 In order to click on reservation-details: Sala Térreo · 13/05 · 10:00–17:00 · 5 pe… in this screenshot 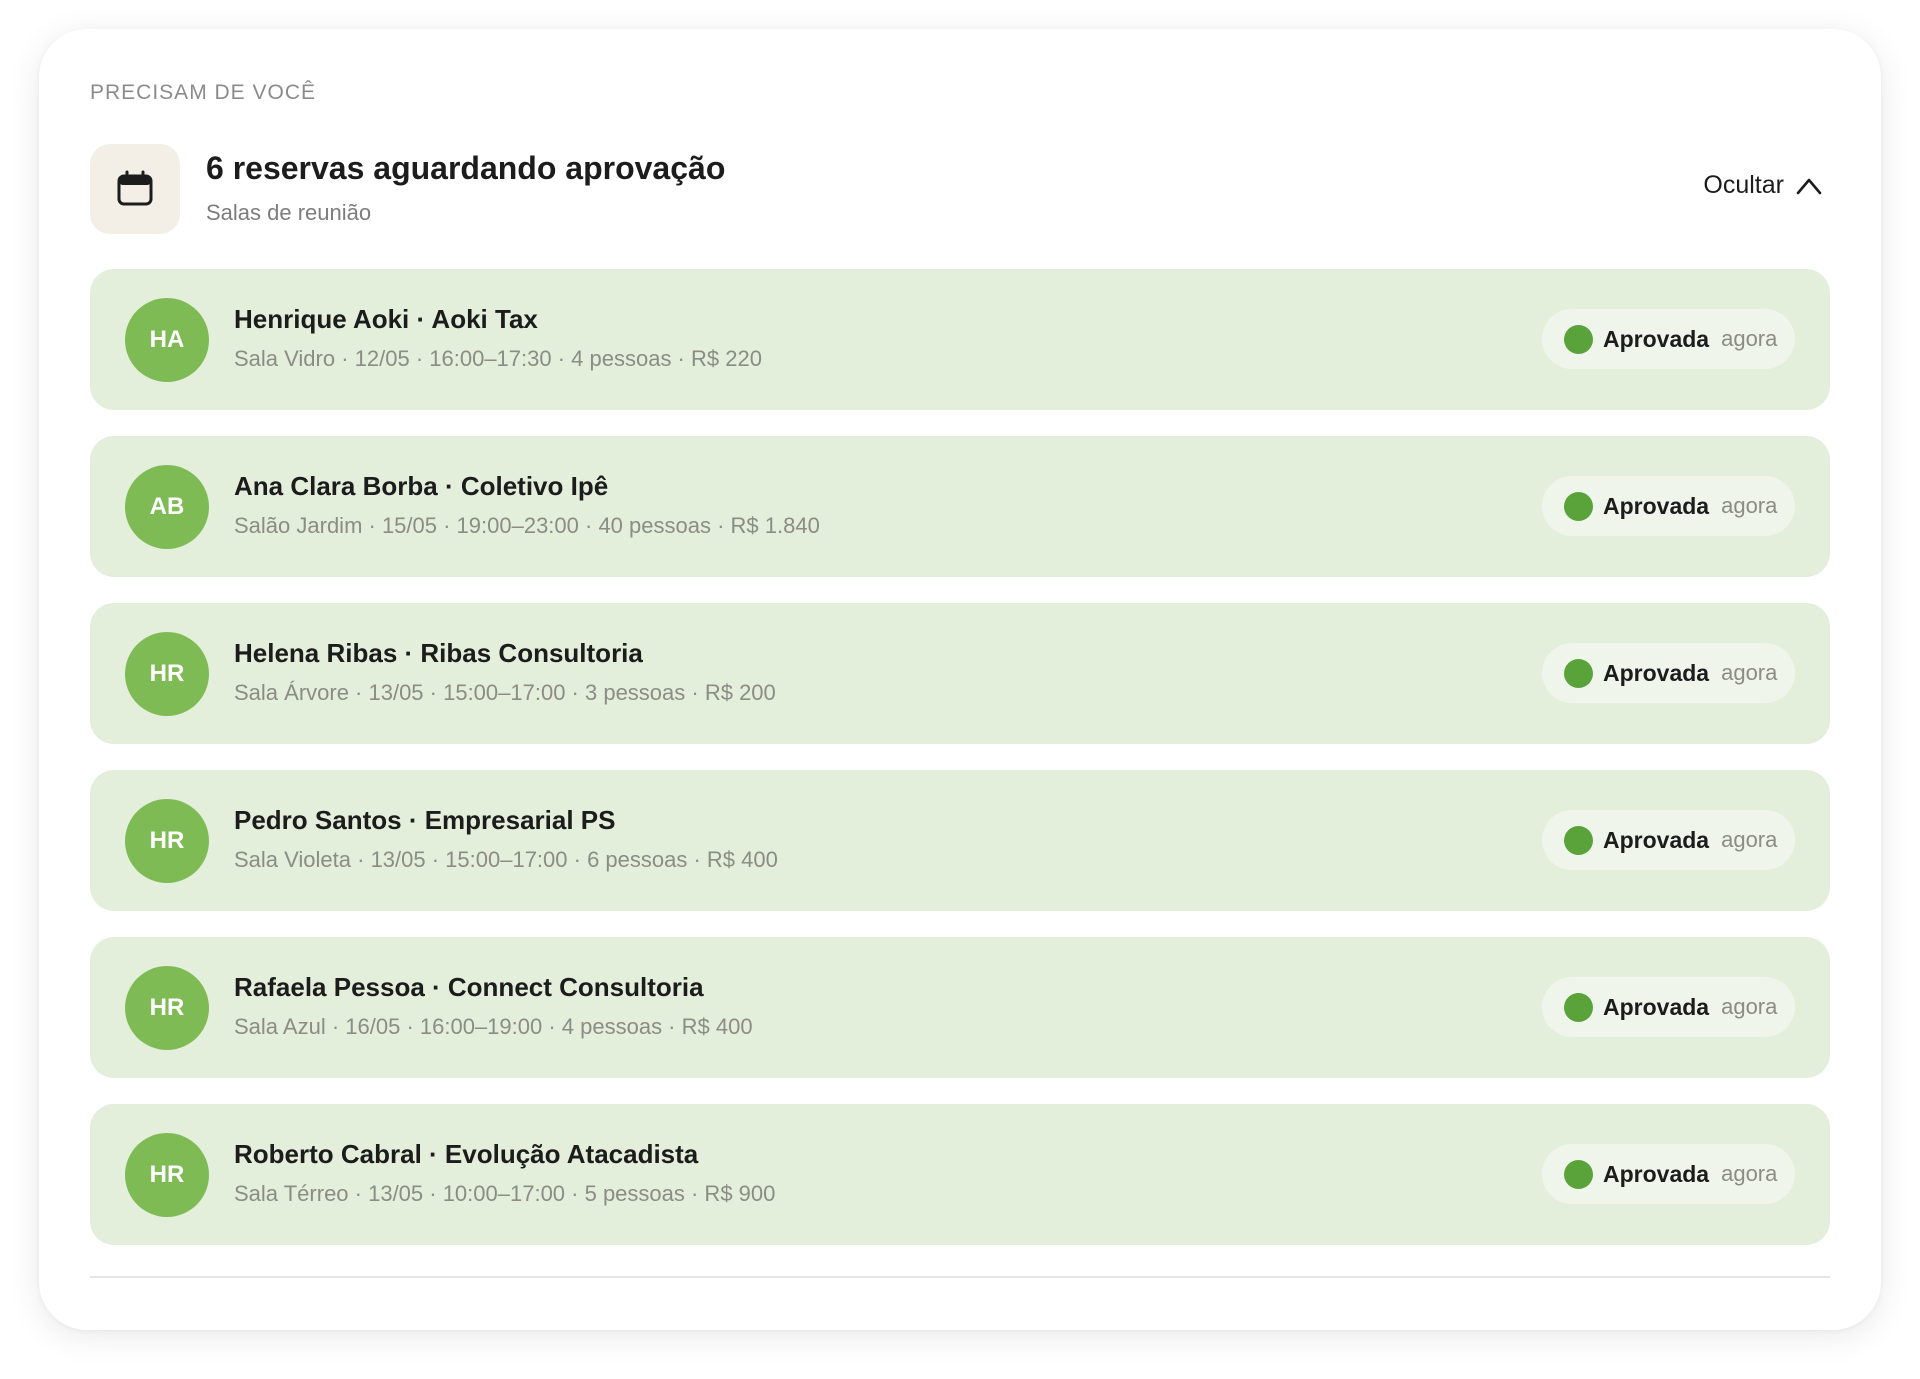, I will do `click(505, 1193)`.